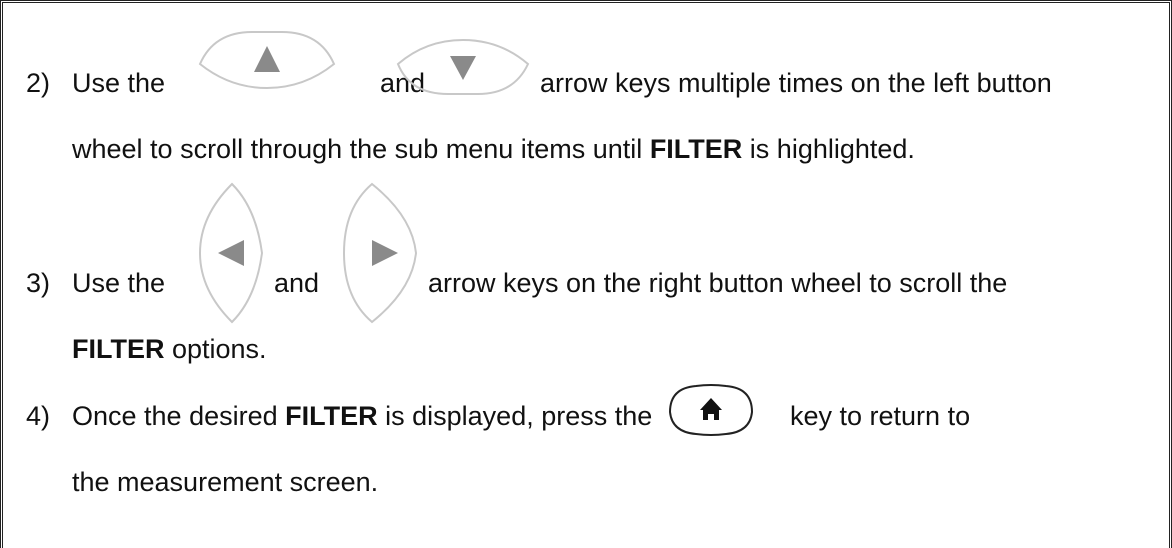 The height and width of the screenshot is (548, 1172). I want to click on step-3-number: 3), so click(38, 283).